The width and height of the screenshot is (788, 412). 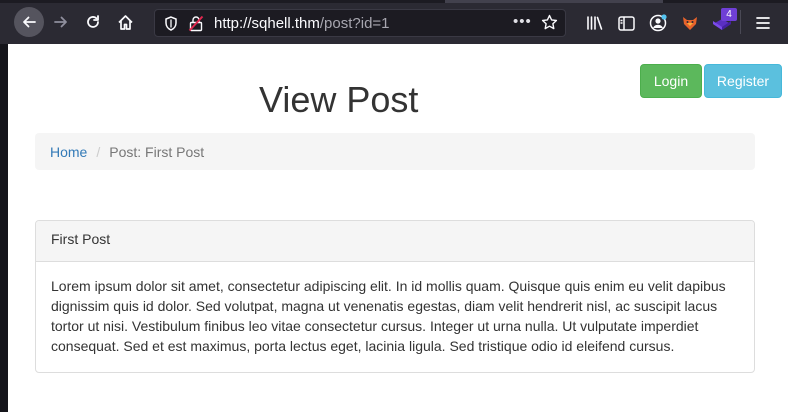 I want to click on insecure-lock-icon, so click(x=196, y=23).